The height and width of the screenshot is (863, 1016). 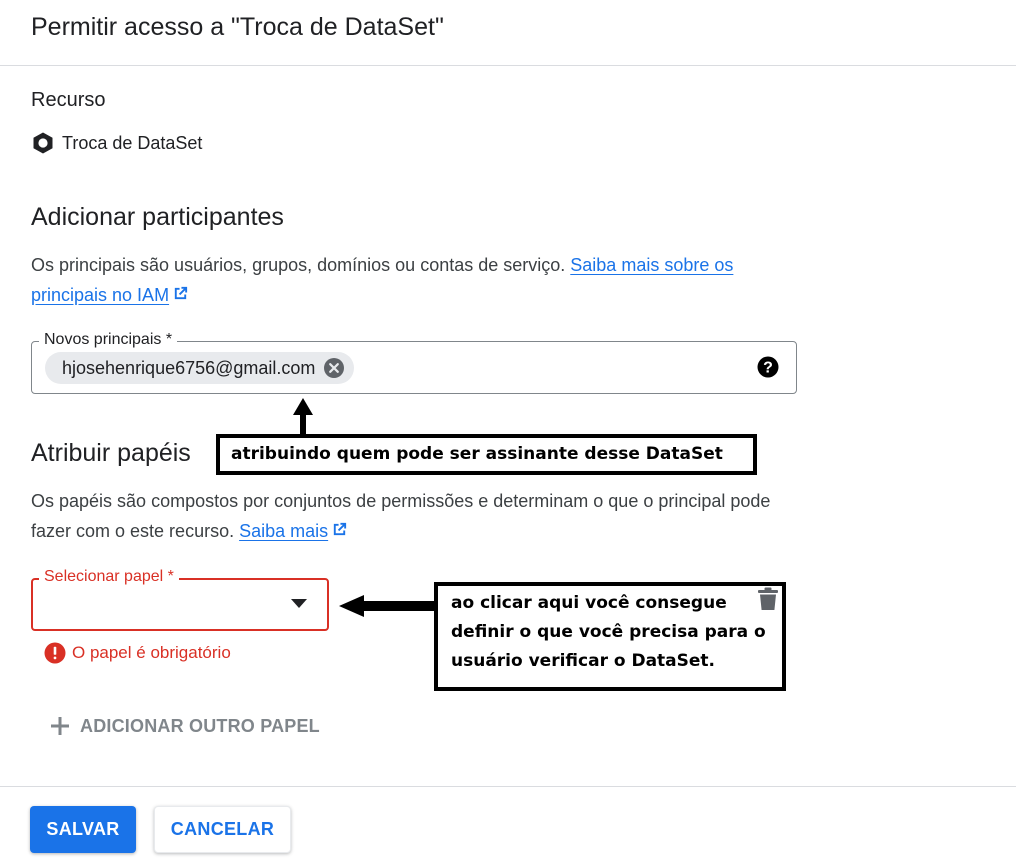 I want to click on footer-divider, so click(x=508, y=786).